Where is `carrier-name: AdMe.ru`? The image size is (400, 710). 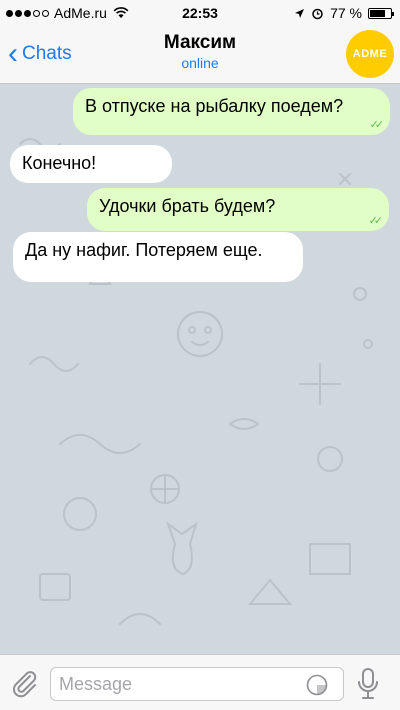
carrier-name: AdMe.ru is located at coordinates (80, 13).